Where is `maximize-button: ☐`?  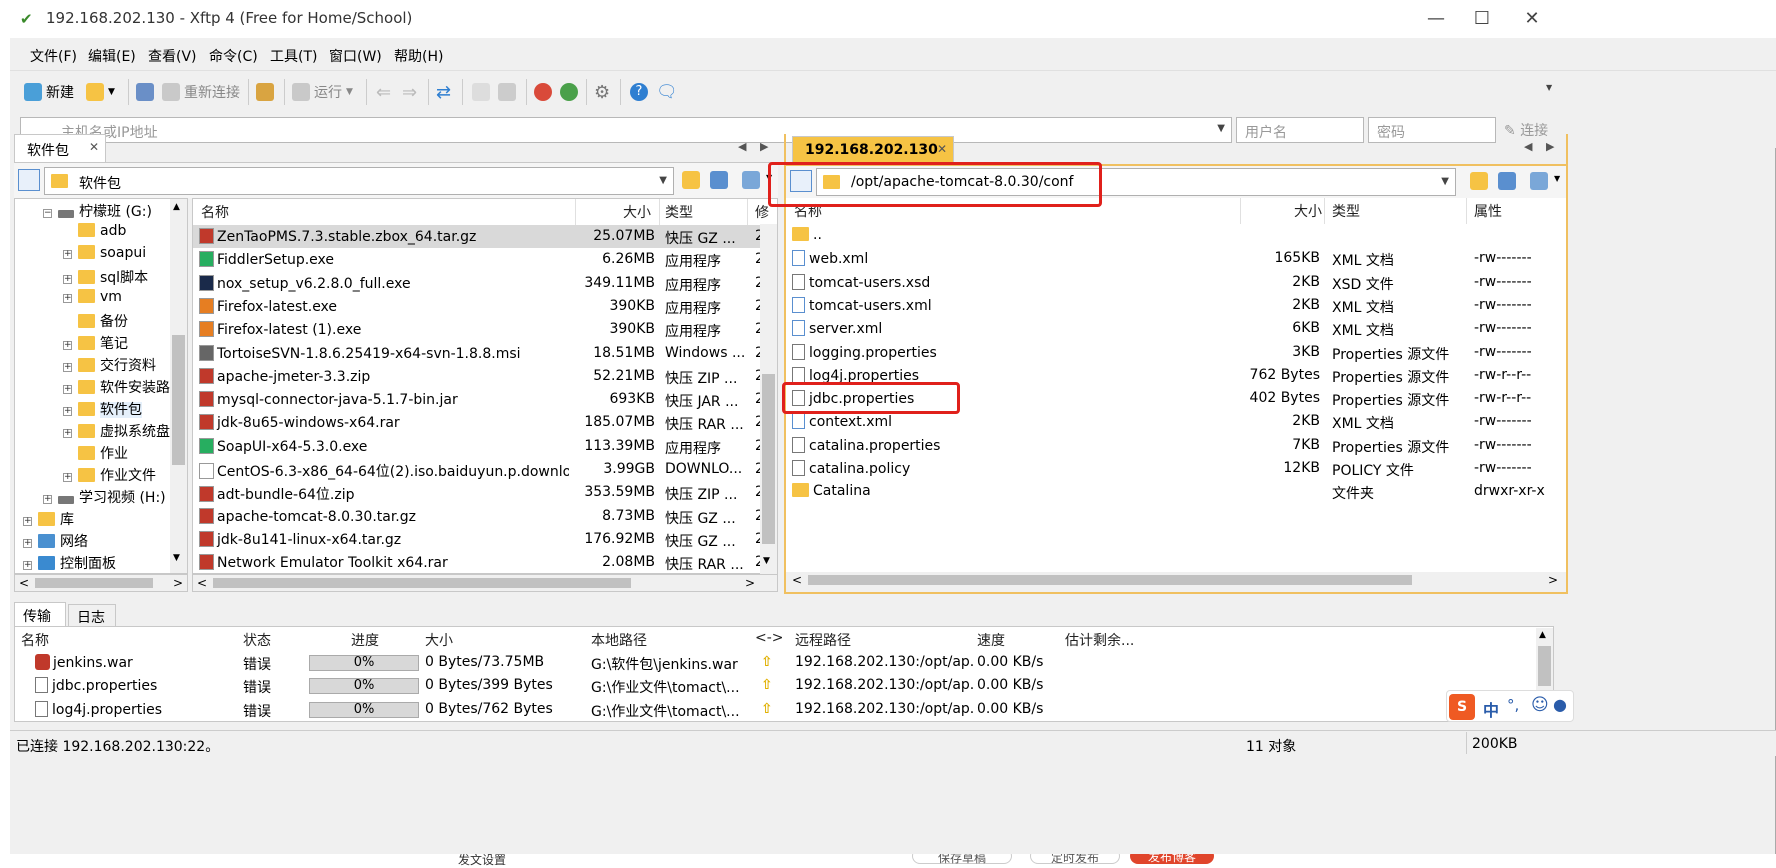 maximize-button: ☐ is located at coordinates (1482, 19).